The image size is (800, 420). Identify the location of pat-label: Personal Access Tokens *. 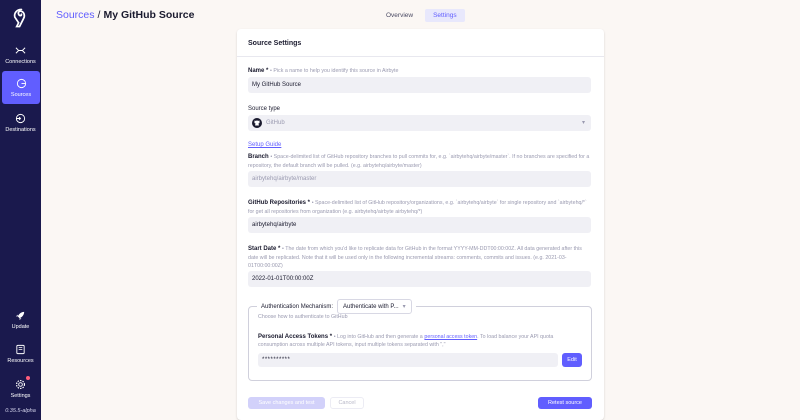
(295, 337).